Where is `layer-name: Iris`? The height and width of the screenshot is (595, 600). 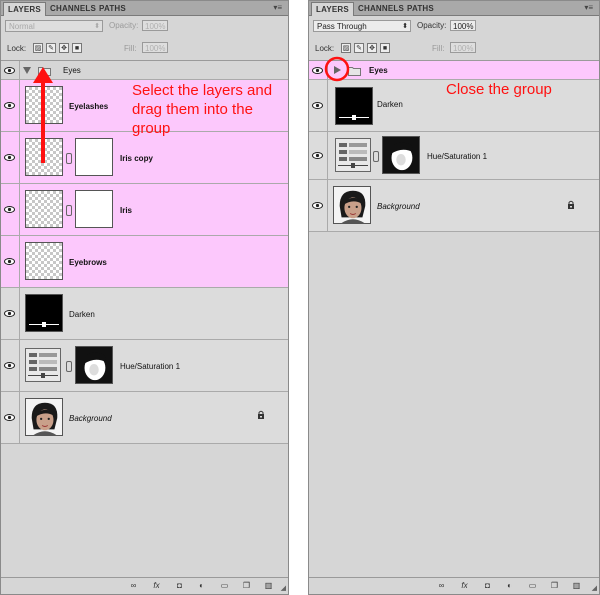 layer-name: Iris is located at coordinates (126, 210).